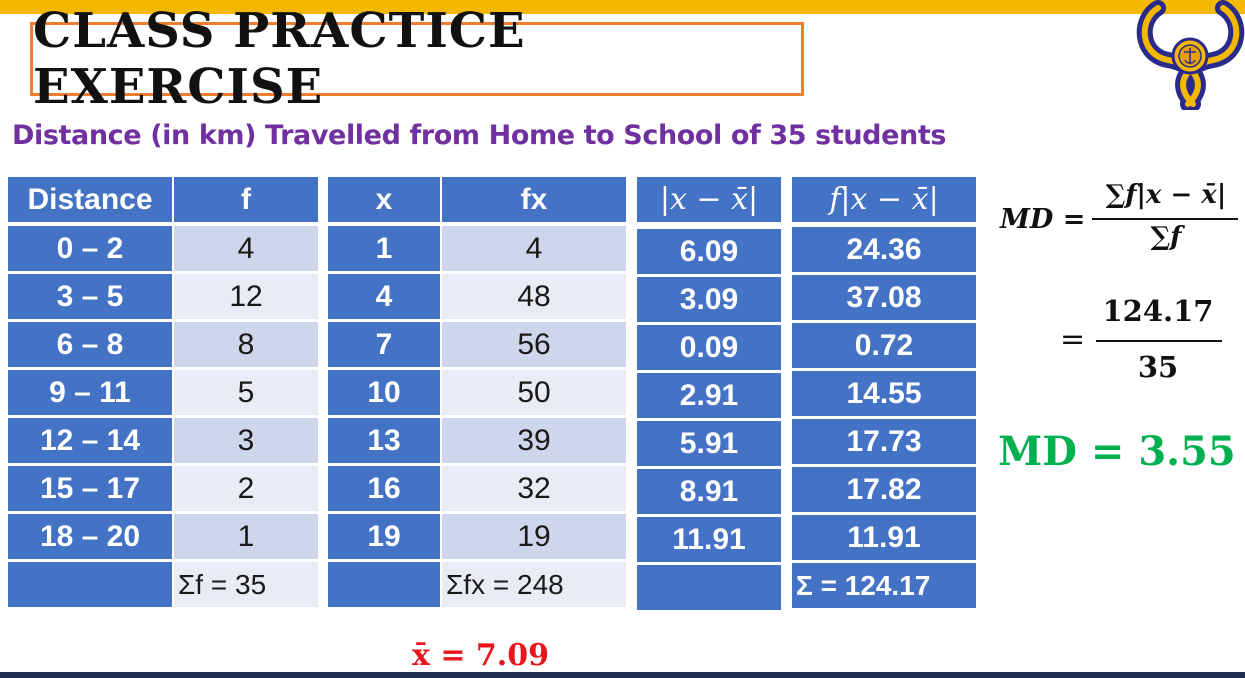 The width and height of the screenshot is (1245, 678). What do you see at coordinates (90, 199) in the screenshot?
I see `header-distance: Distance` at bounding box center [90, 199].